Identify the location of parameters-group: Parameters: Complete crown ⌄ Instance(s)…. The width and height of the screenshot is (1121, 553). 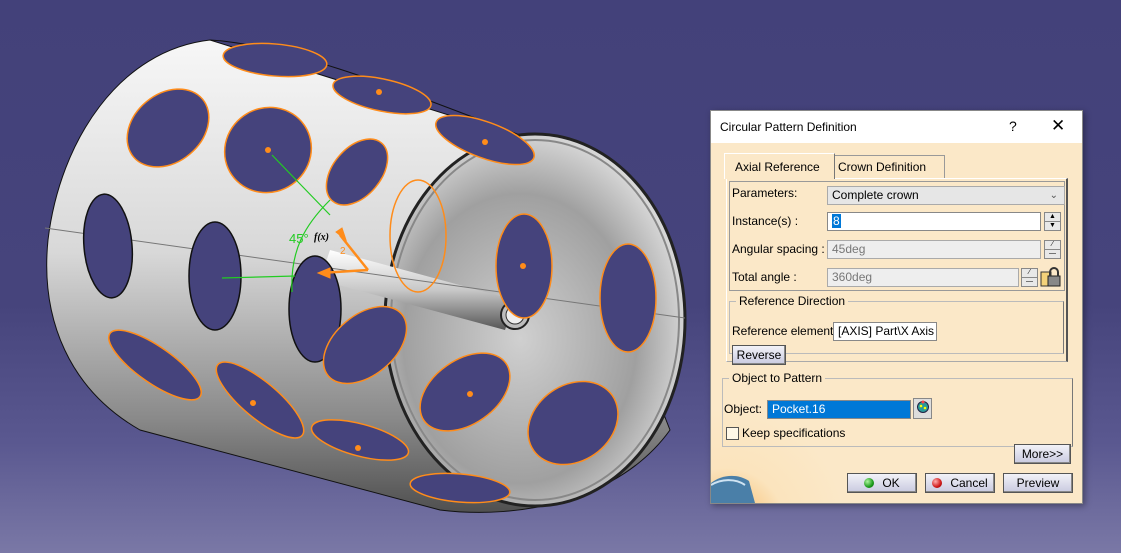
(897, 236).